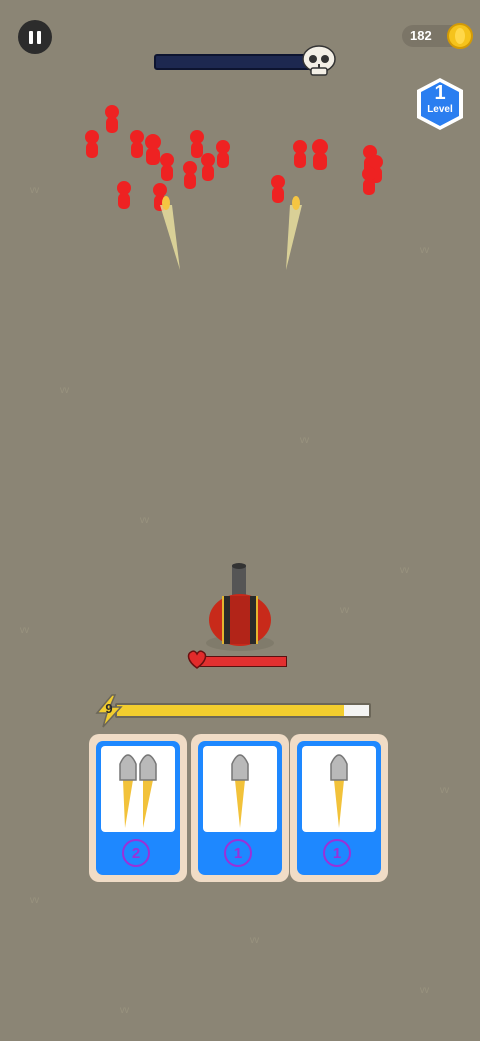  I want to click on energy-count: 9, so click(109, 708).